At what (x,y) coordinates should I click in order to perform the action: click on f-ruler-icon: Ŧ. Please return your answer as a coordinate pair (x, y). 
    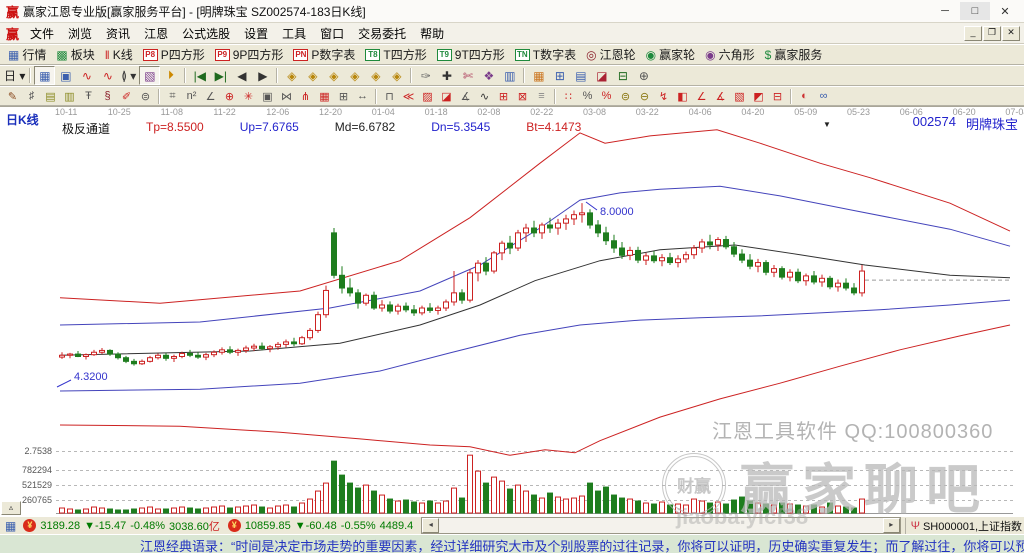
    Looking at the image, I should click on (88, 96).